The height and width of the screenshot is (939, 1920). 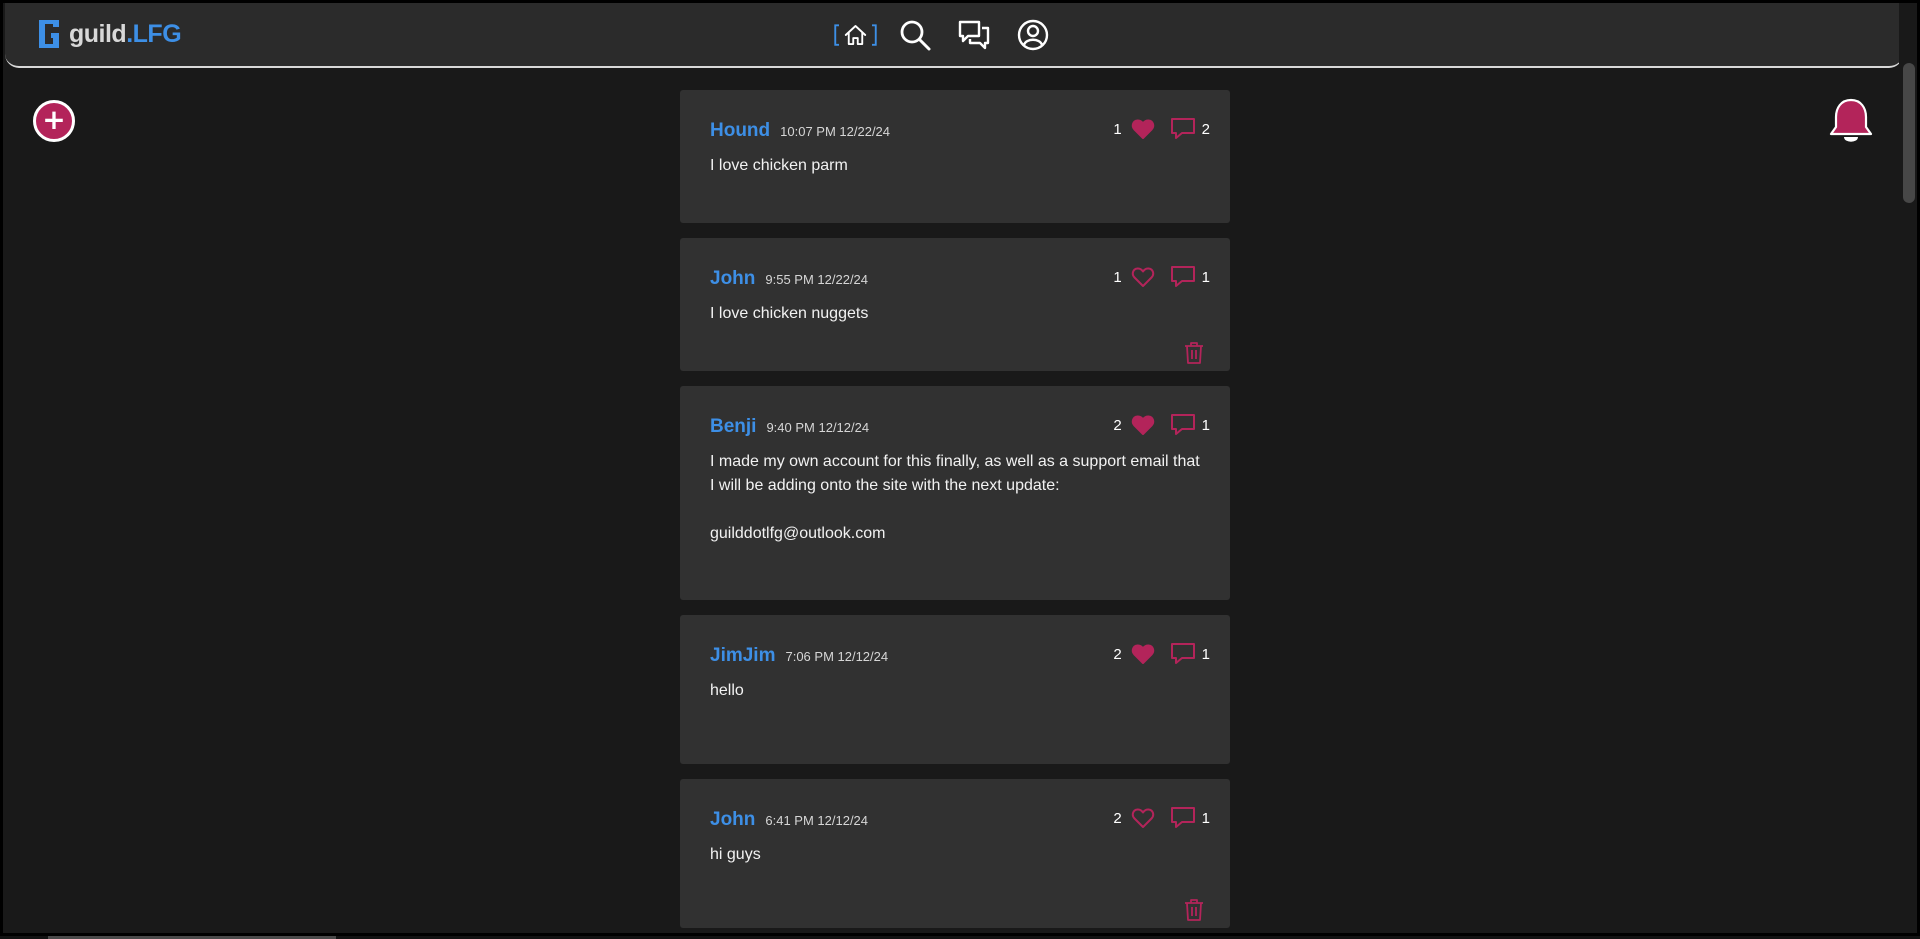 I want to click on post-body: I love chicken nuggets, so click(x=789, y=313).